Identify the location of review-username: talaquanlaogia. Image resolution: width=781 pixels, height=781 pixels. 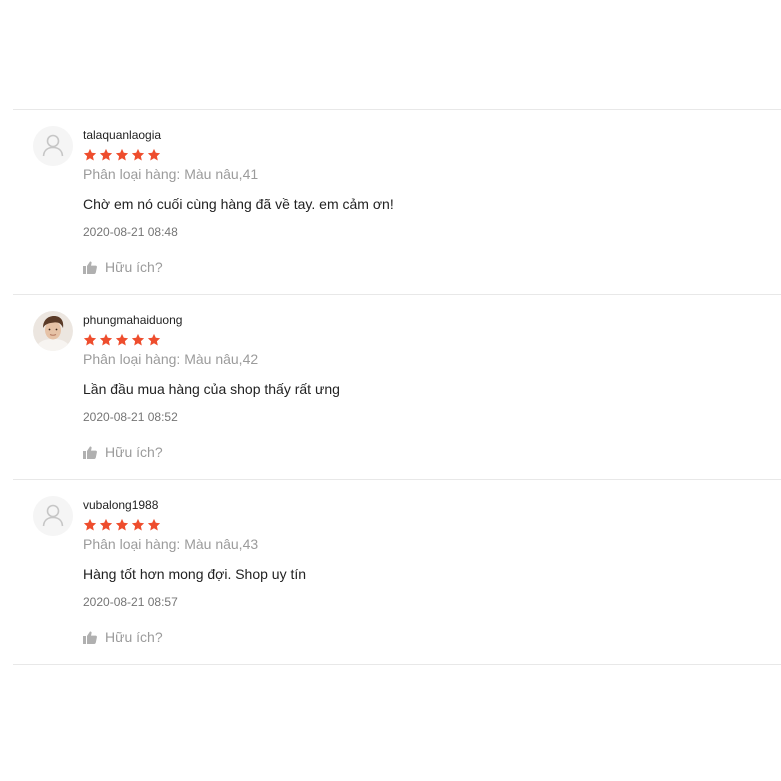
(122, 135).